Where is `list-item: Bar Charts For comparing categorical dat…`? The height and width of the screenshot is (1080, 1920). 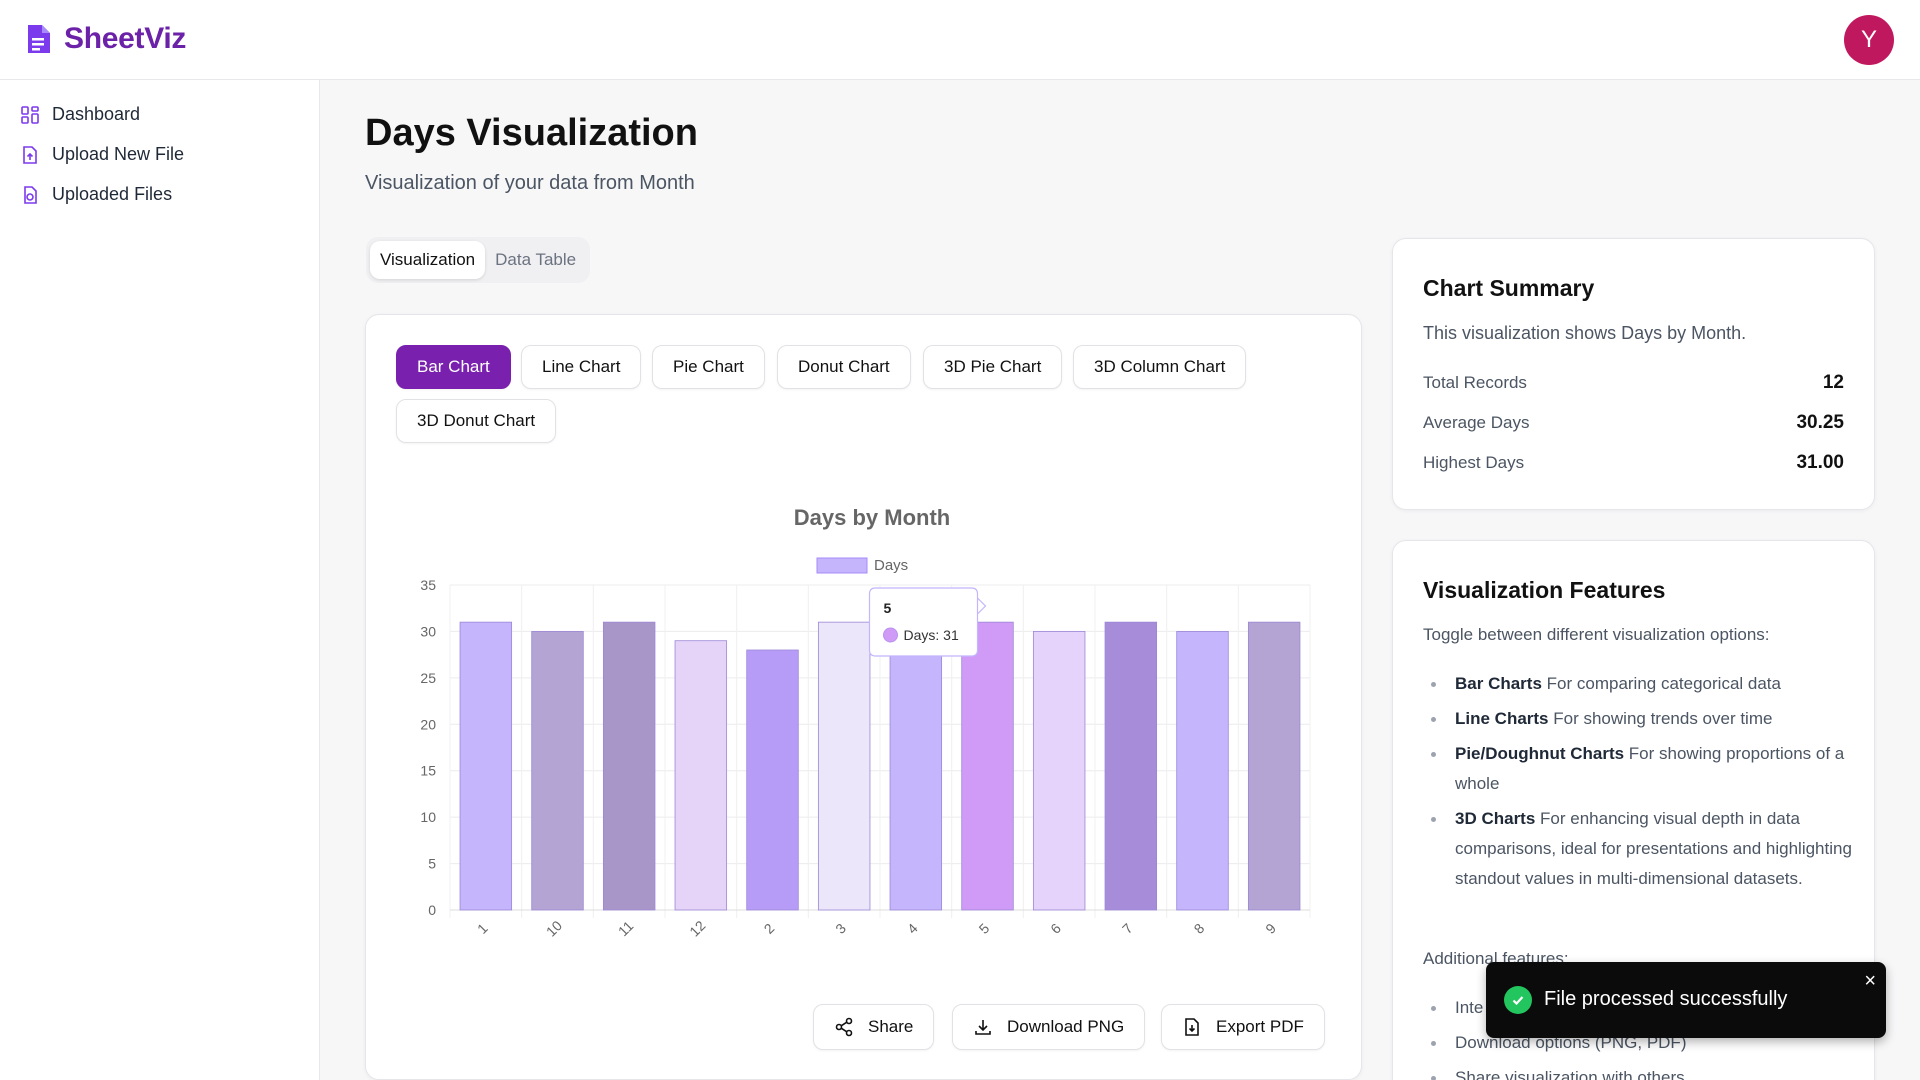
list-item: Bar Charts For comparing categorical dat… is located at coordinates (1638, 684).